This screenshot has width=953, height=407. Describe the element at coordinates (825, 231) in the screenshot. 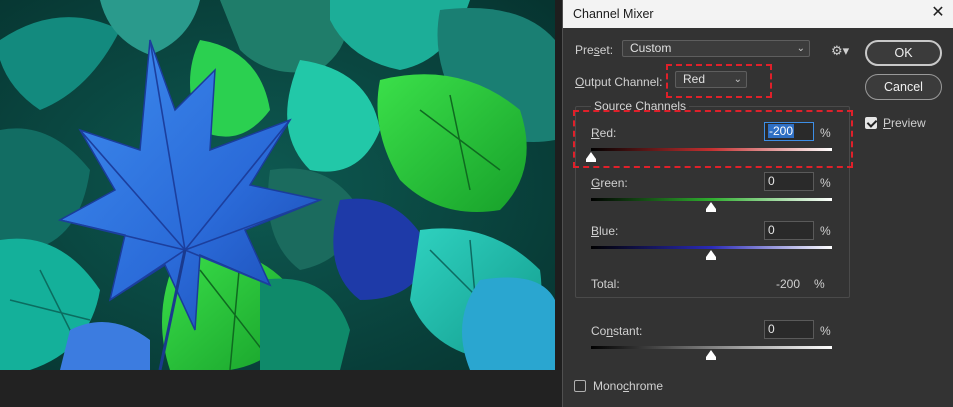

I see `blue-percent: %` at that location.